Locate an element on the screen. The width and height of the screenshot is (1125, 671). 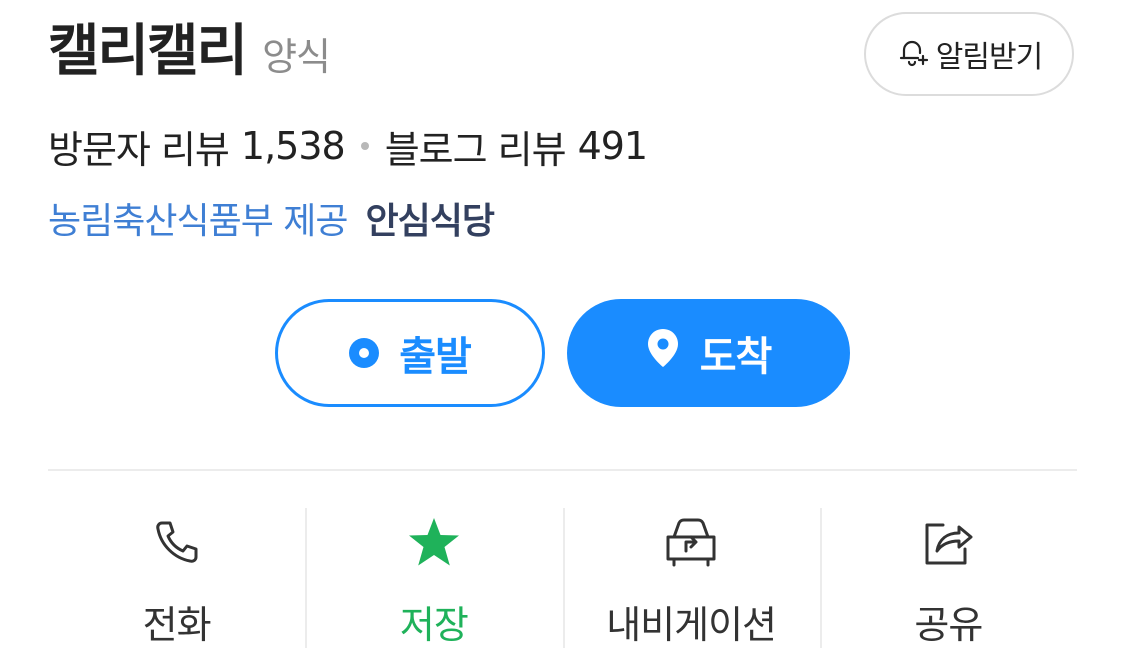
visitor-review-count: 1,538 is located at coordinates (293, 146).